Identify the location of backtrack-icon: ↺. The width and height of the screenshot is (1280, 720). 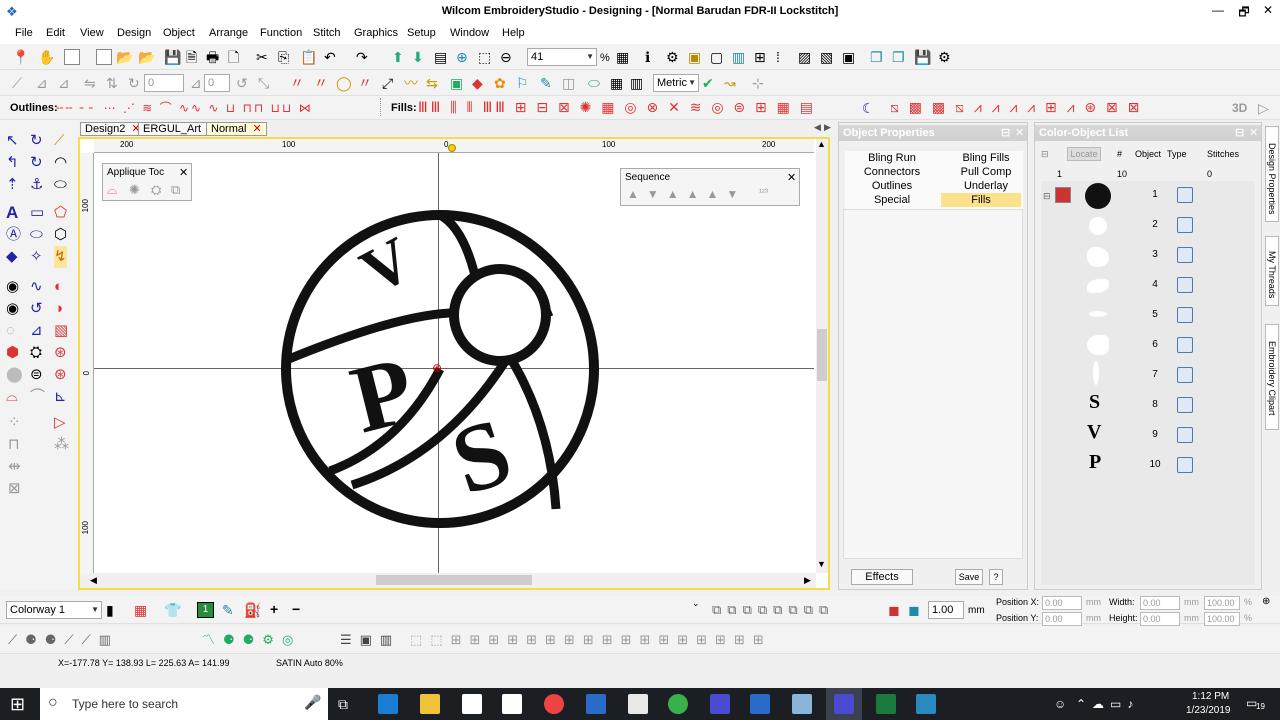
(36, 309).